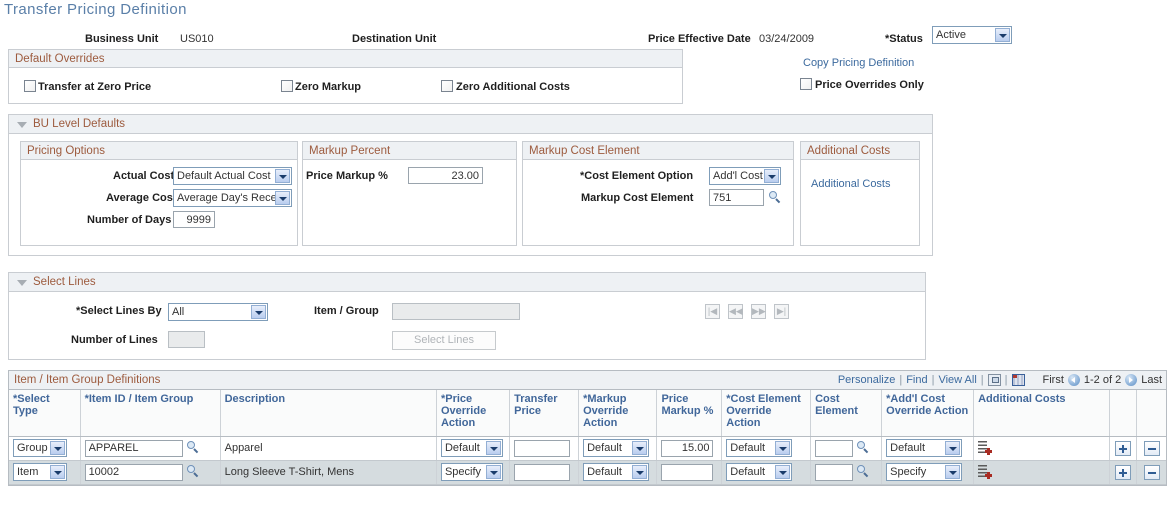 The image size is (1175, 512). What do you see at coordinates (471, 472) in the screenshot?
I see `price-override-action-select: Specify` at bounding box center [471, 472].